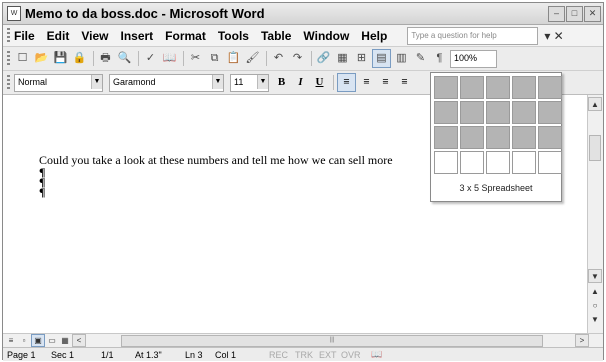  I want to click on menu-insert: Insert, so click(136, 36).